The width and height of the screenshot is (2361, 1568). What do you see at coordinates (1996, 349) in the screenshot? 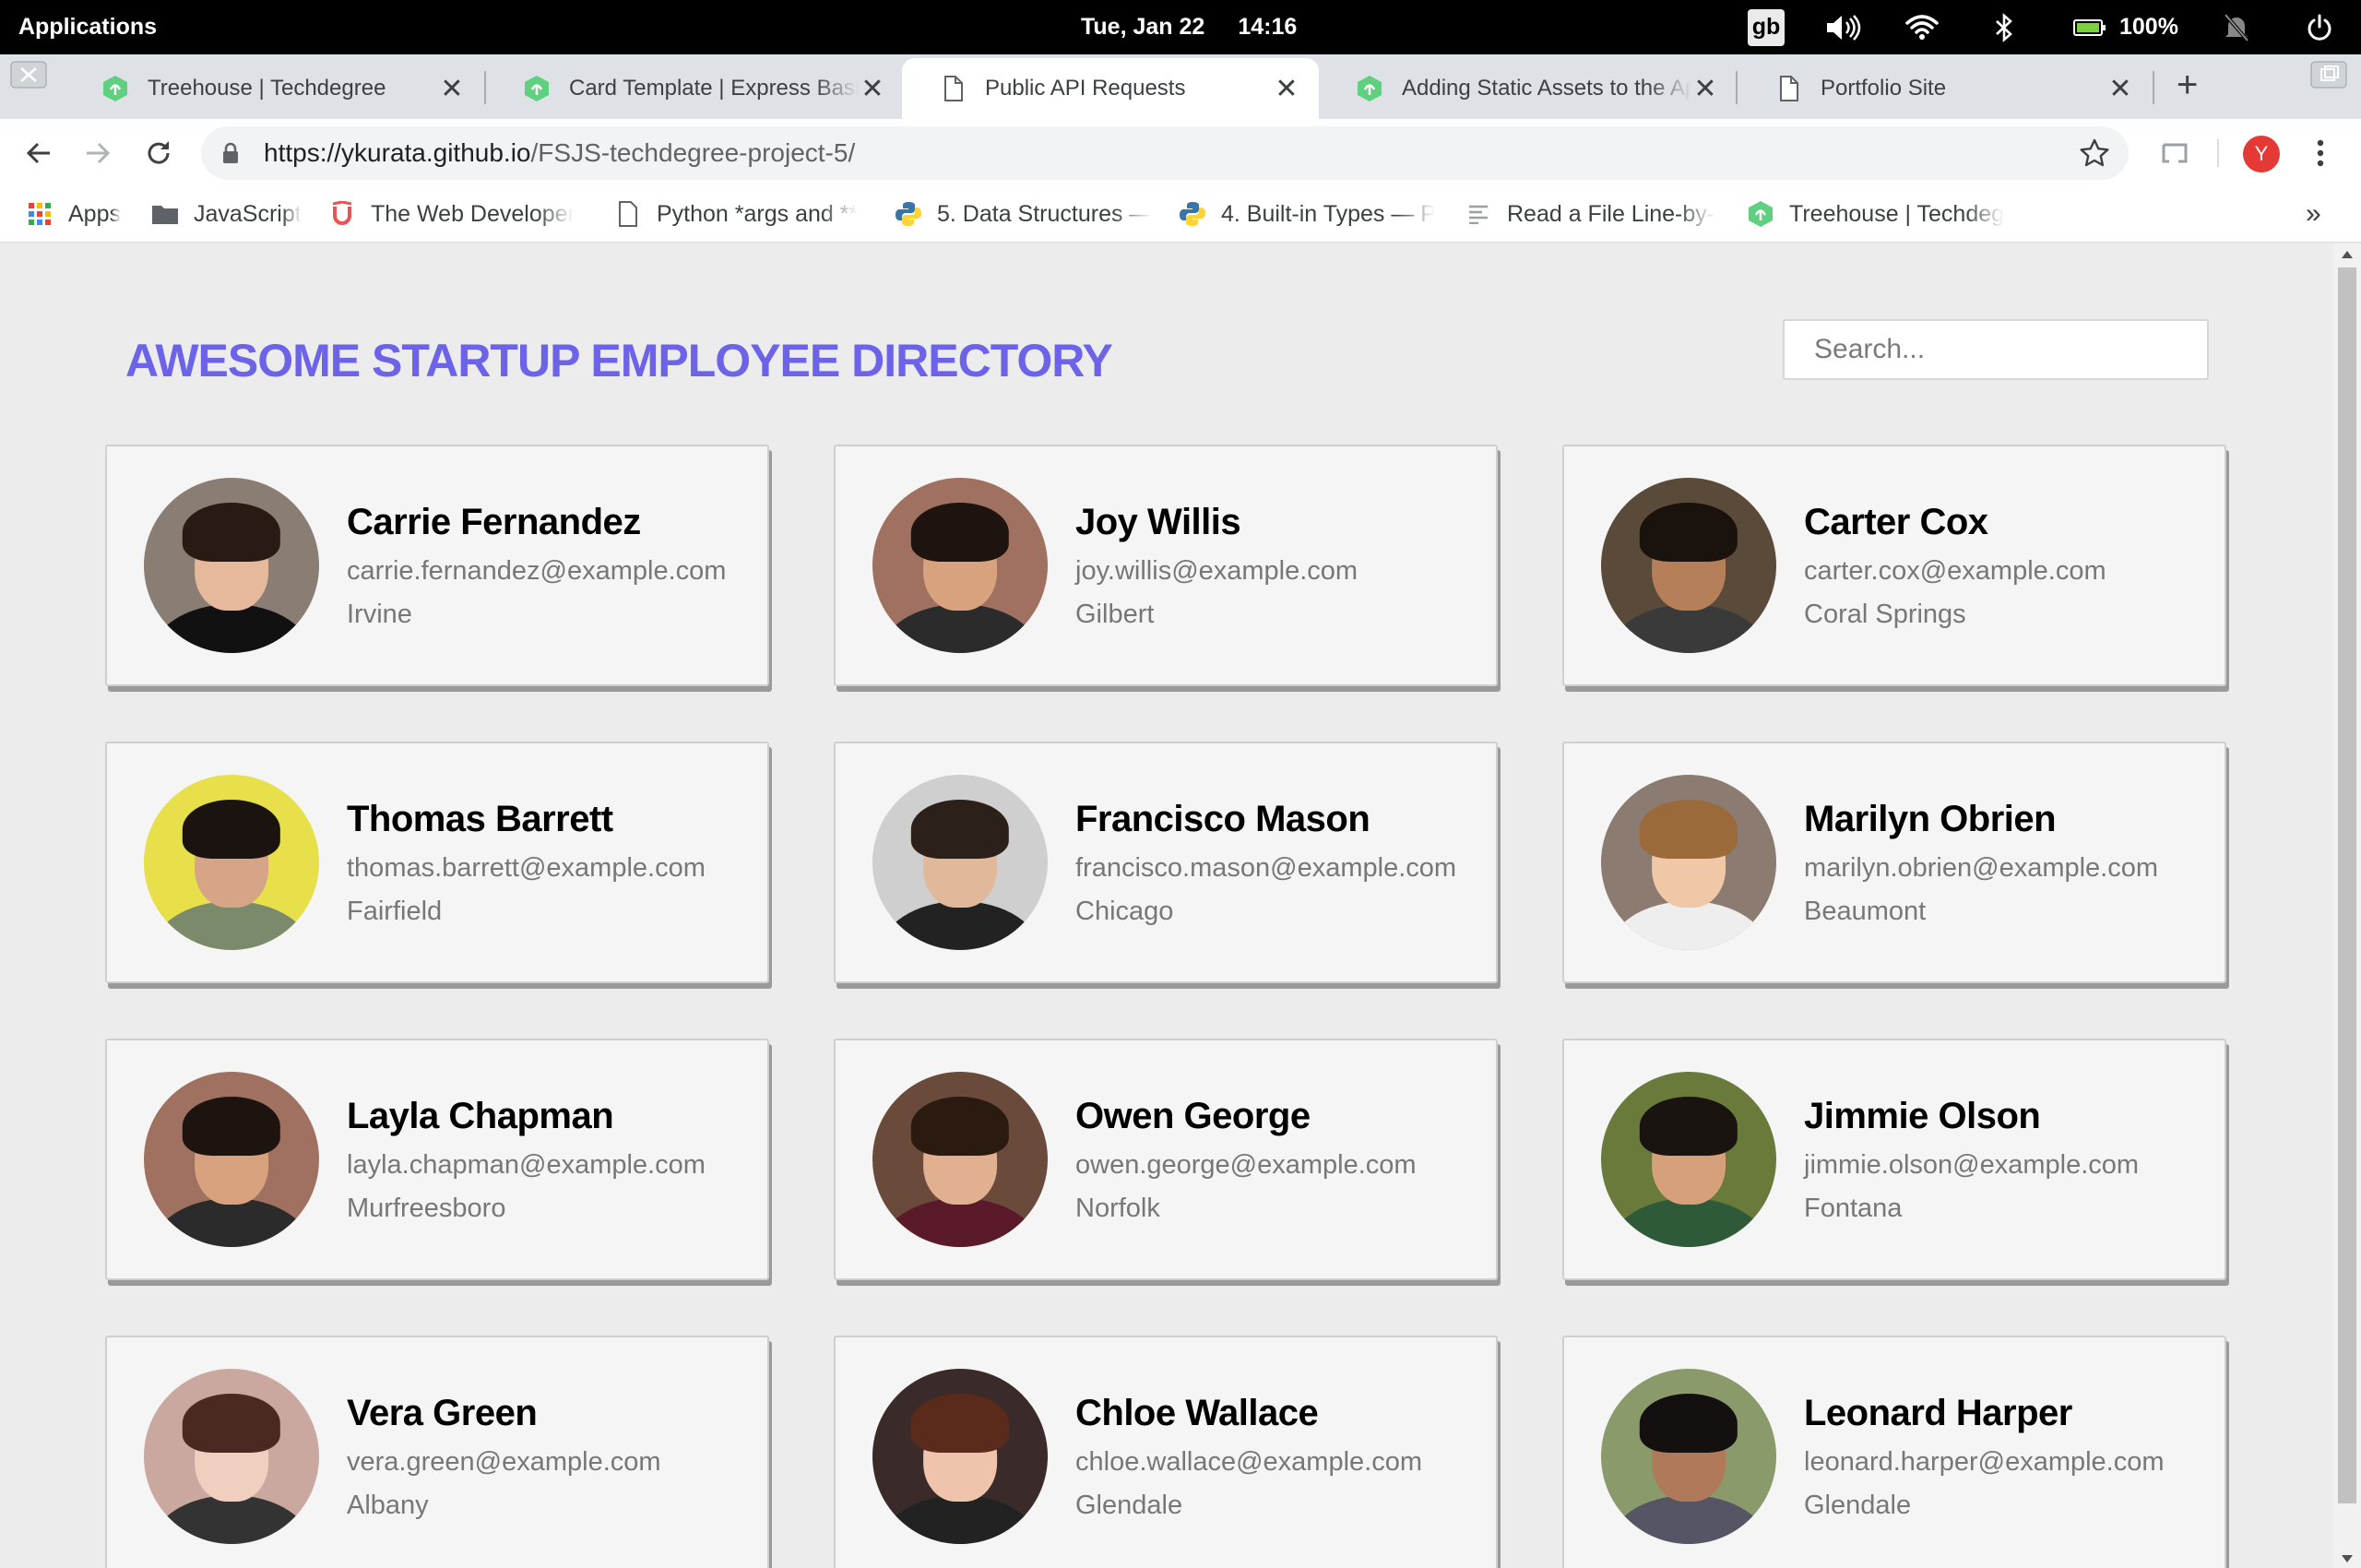
I see `search-input` at bounding box center [1996, 349].